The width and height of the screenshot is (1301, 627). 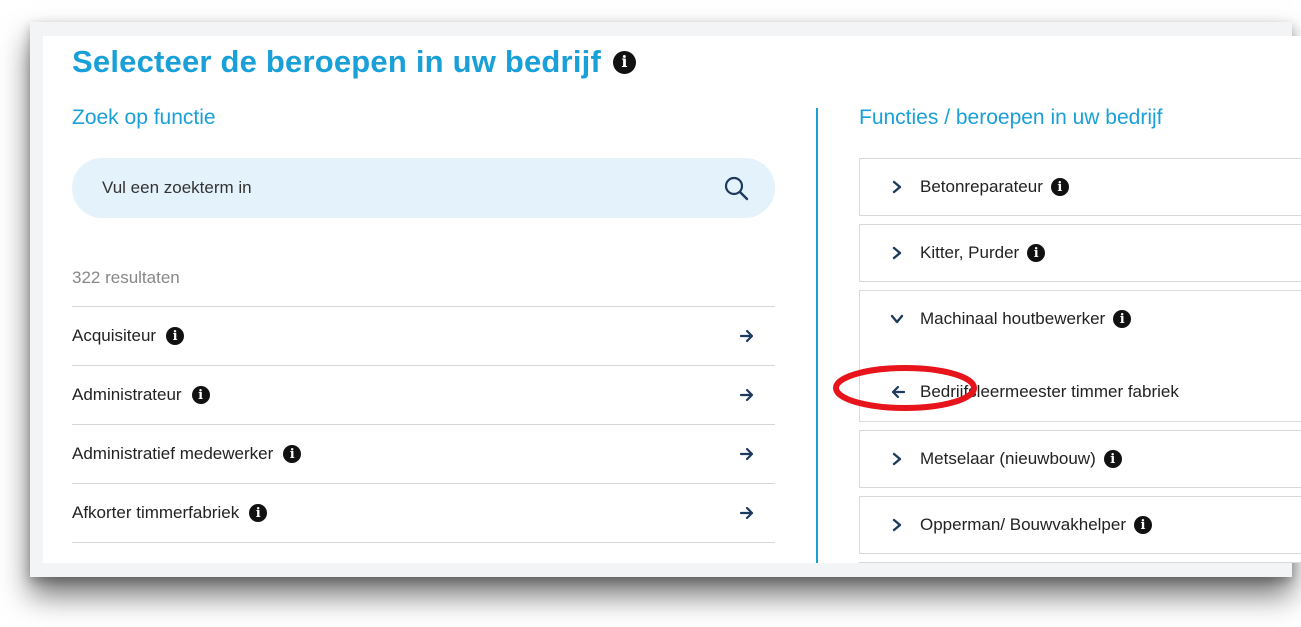 I want to click on function-label: Kitter, Purder i, so click(x=983, y=253).